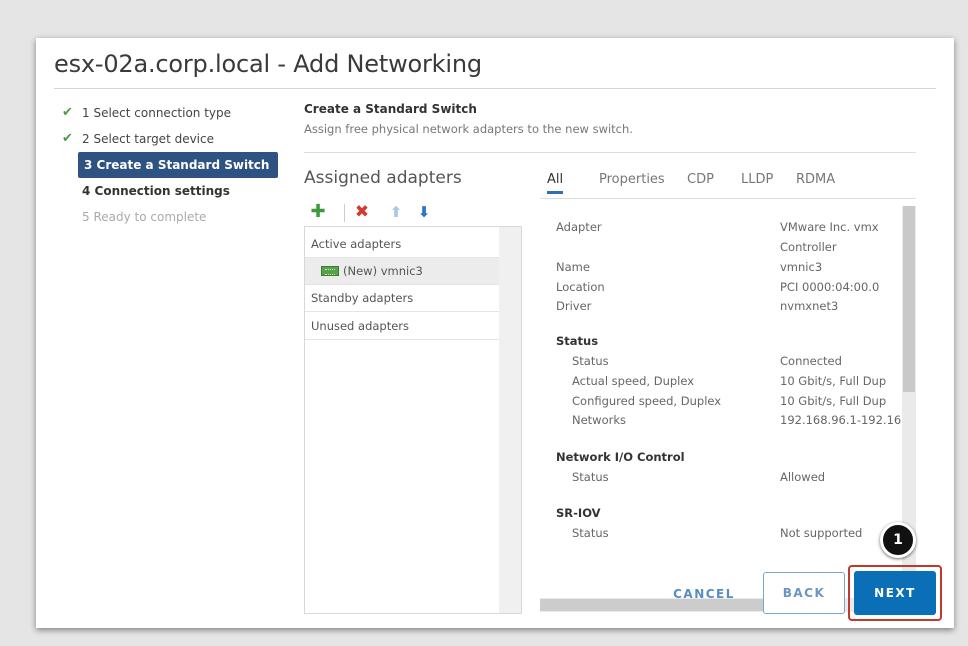 Image resolution: width=968 pixels, height=646 pixels. What do you see at coordinates (833, 381) in the screenshot?
I see `actual-speed-value: 10 Gbit/s, Full Dup` at bounding box center [833, 381].